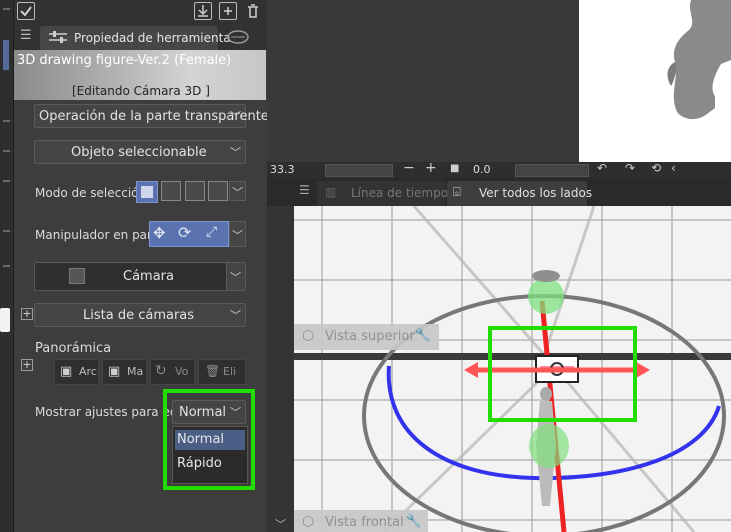 This screenshot has height=532, width=731. What do you see at coordinates (203, 11) in the screenshot?
I see `export-icon` at bounding box center [203, 11].